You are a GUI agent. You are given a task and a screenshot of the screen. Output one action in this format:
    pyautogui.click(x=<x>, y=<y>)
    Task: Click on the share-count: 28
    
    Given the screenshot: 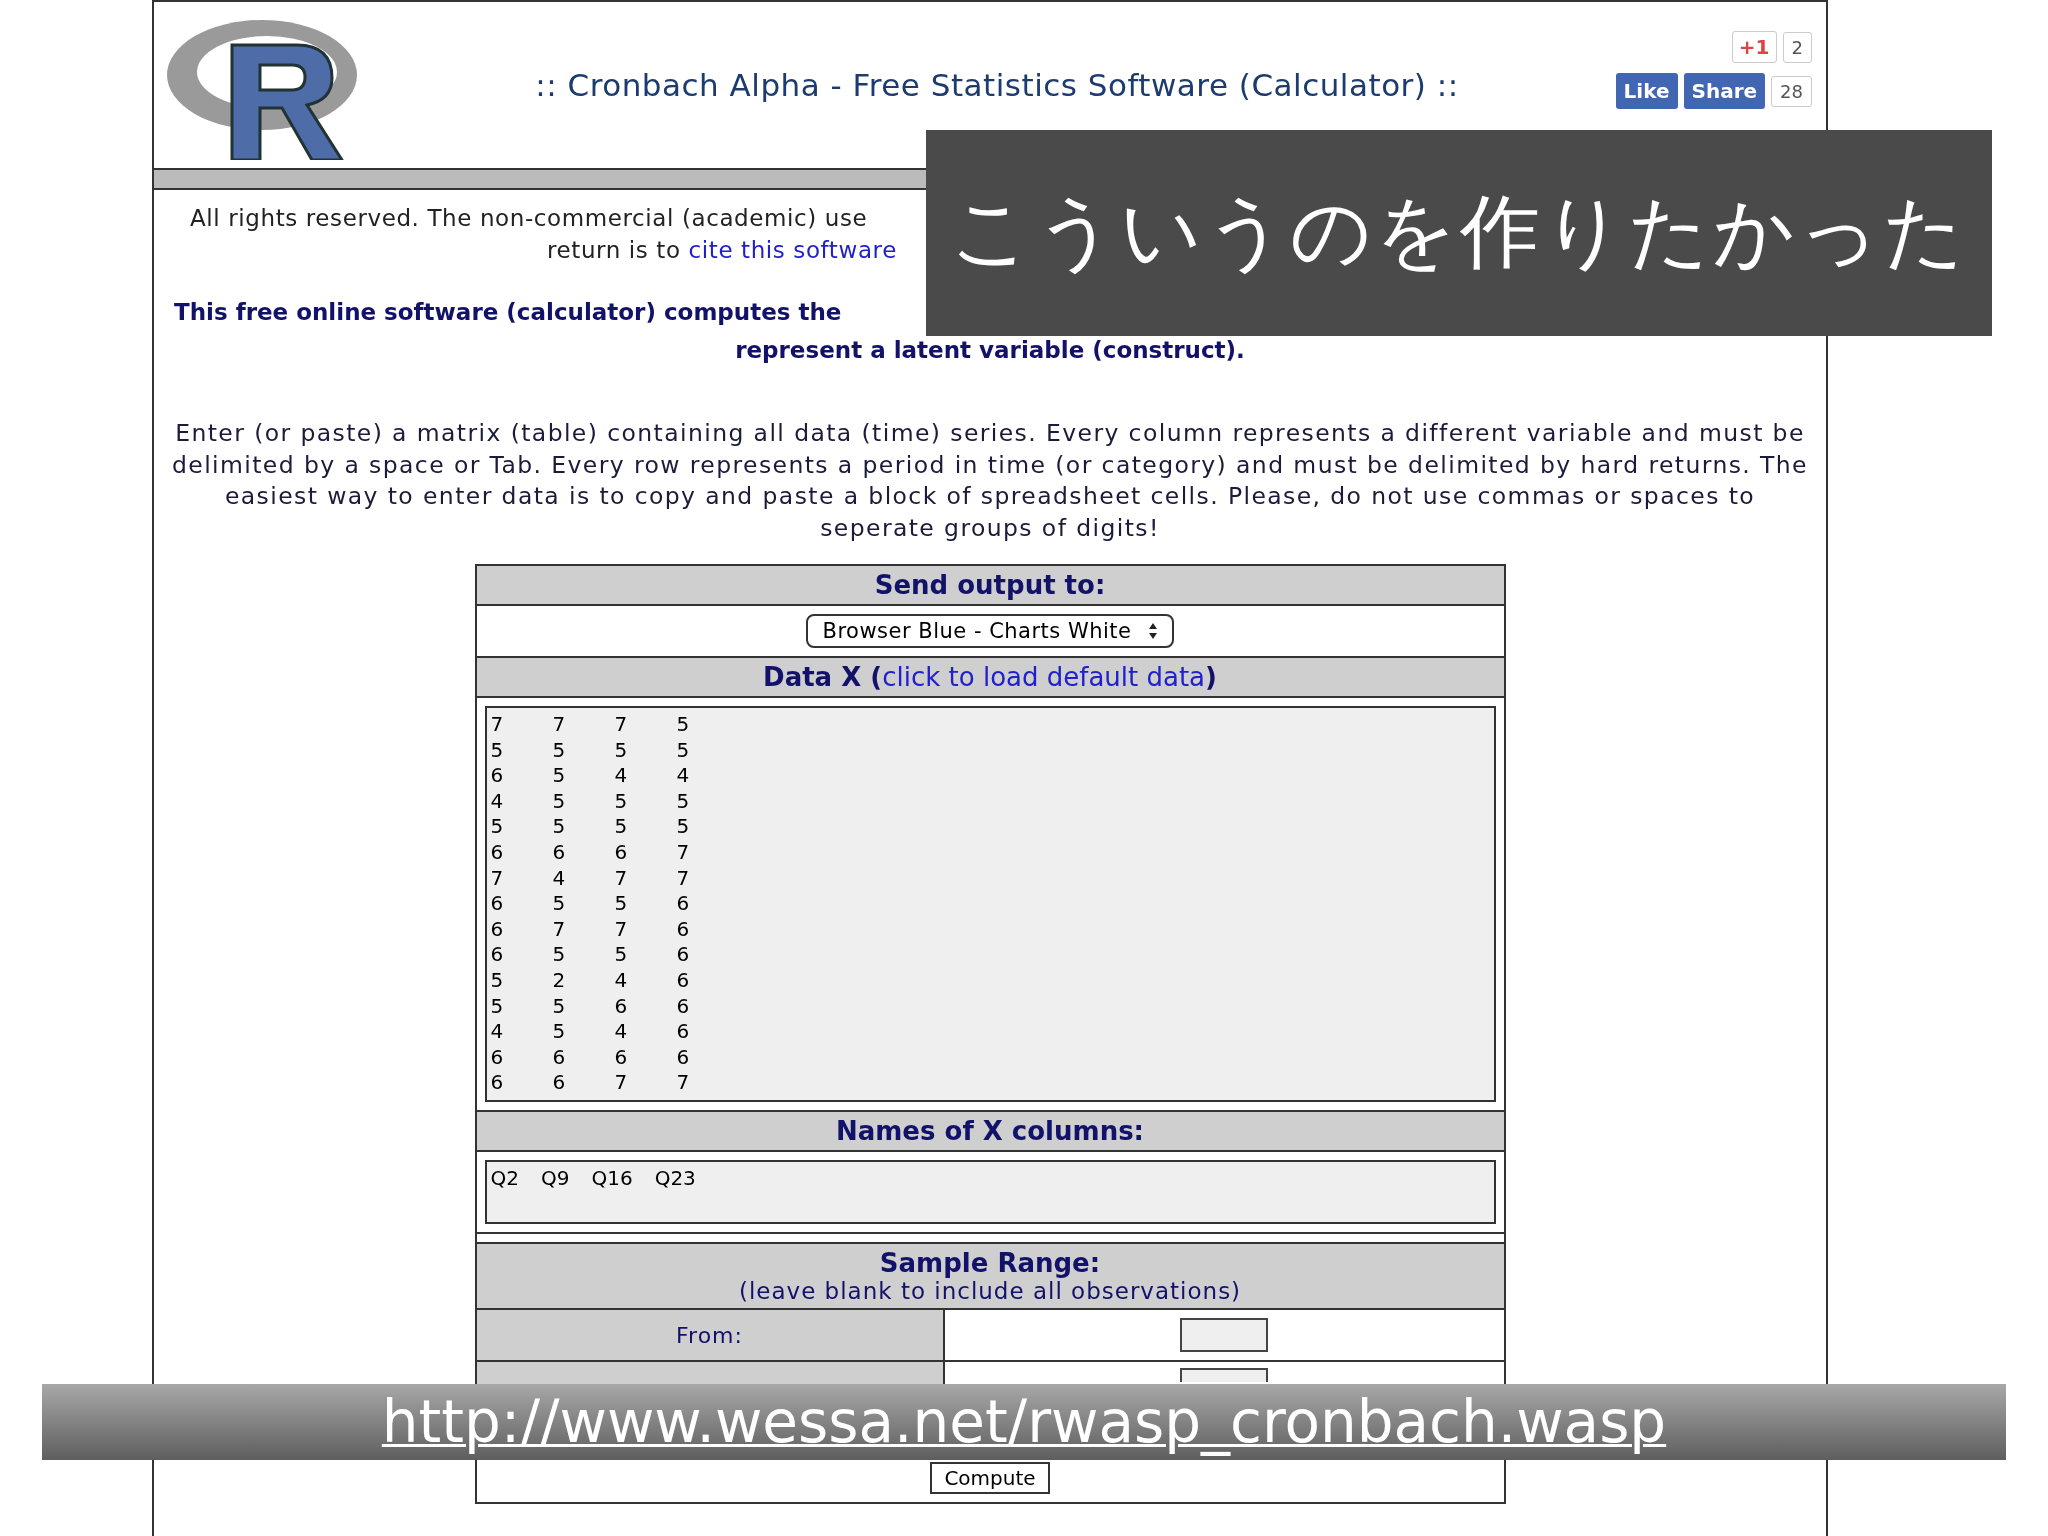 What is the action you would take?
    pyautogui.click(x=1791, y=91)
    